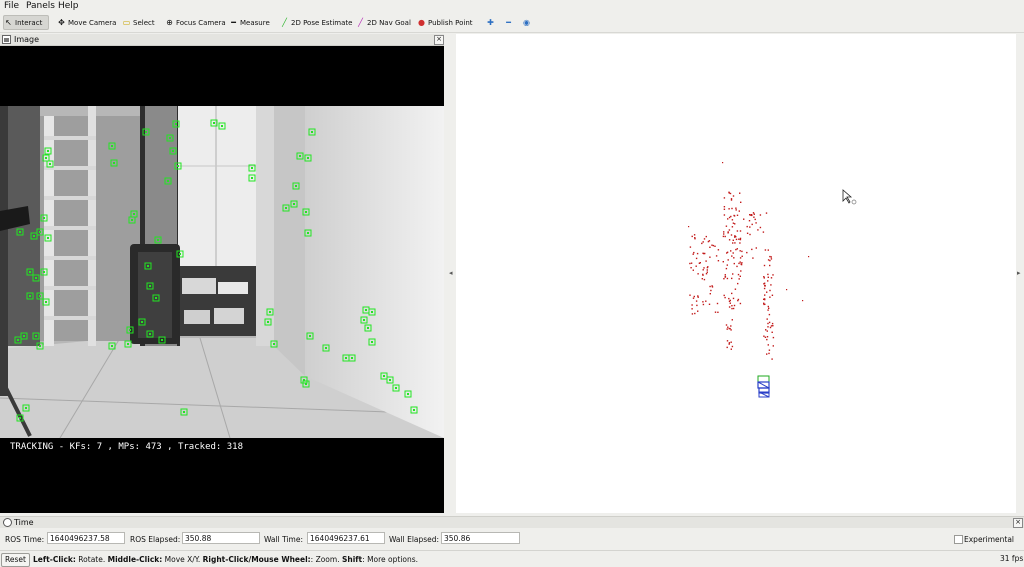 The height and width of the screenshot is (567, 1024). I want to click on right-dock-edge: ▸, so click(1020, 274).